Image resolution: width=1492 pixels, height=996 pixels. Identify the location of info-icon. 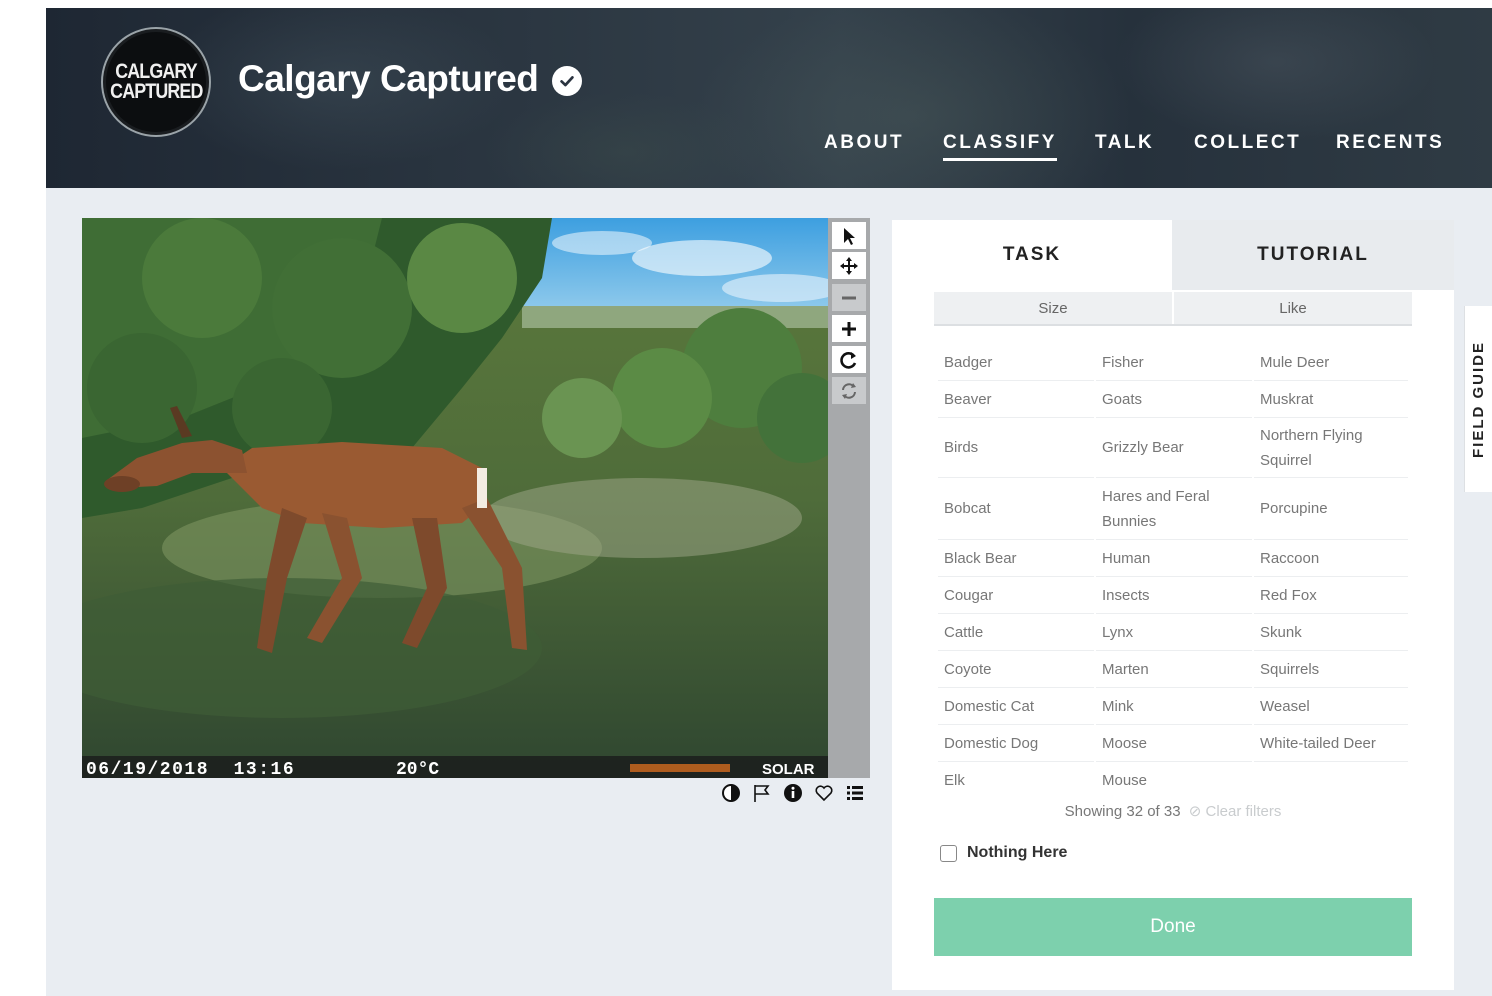
(793, 793).